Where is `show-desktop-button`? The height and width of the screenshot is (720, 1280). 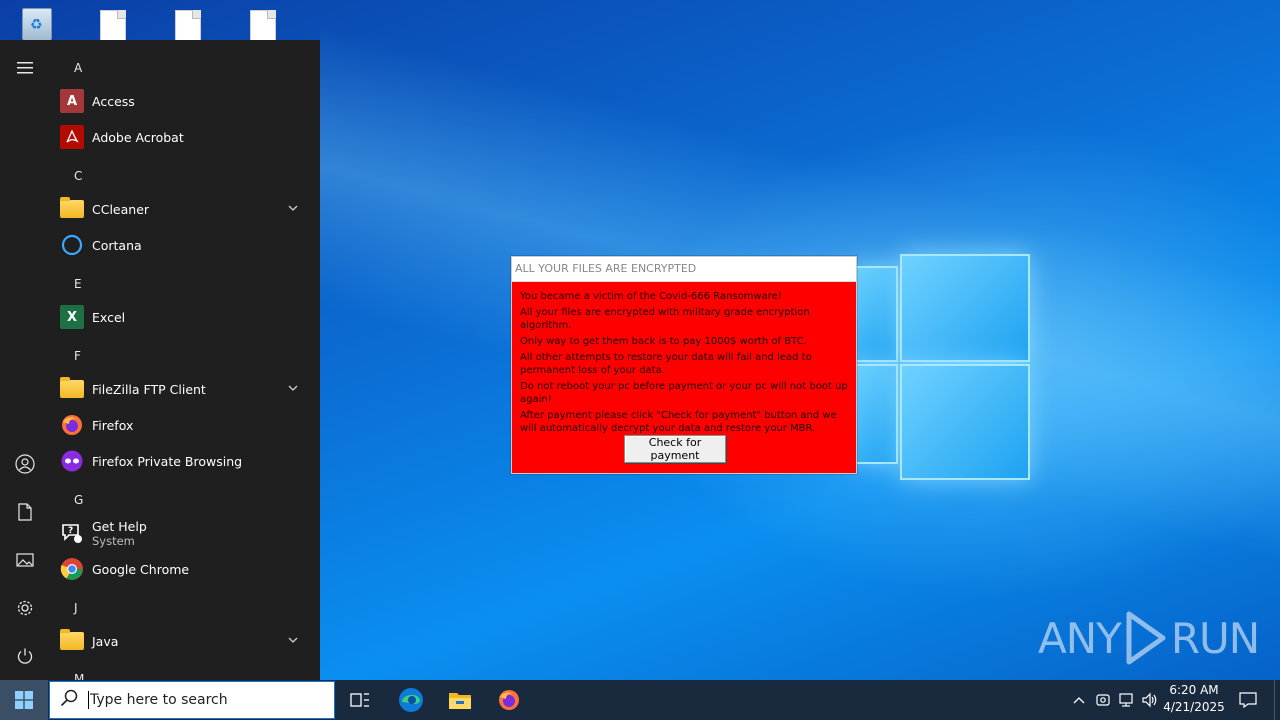 show-desktop-button is located at coordinates (1277, 700).